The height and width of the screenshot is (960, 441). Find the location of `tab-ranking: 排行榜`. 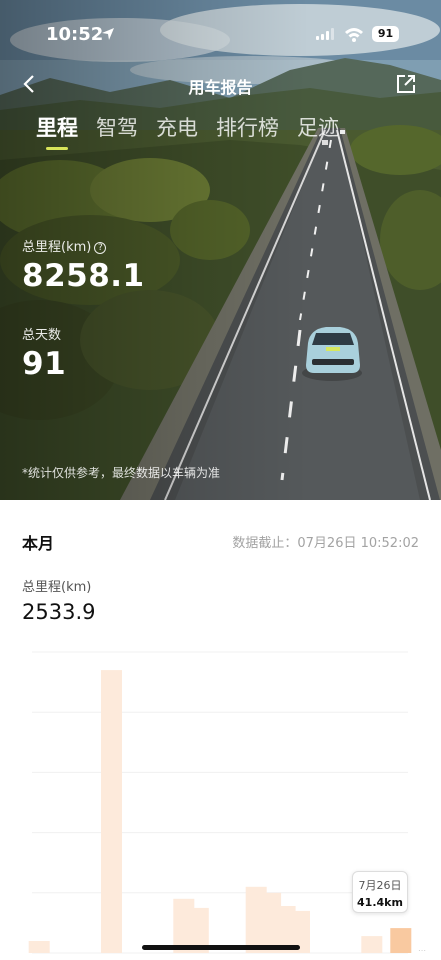

tab-ranking: 排行榜 is located at coordinates (247, 127).